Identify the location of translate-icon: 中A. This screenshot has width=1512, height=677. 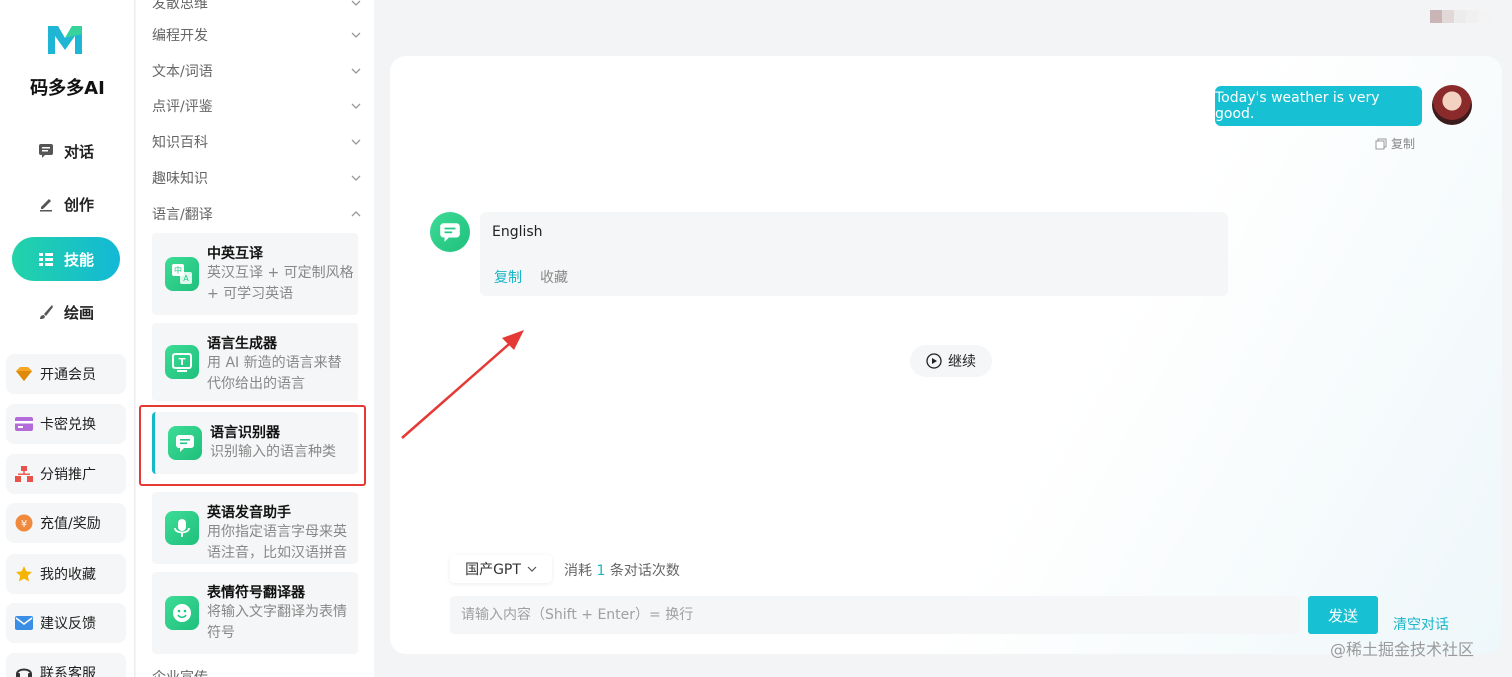
(182, 274).